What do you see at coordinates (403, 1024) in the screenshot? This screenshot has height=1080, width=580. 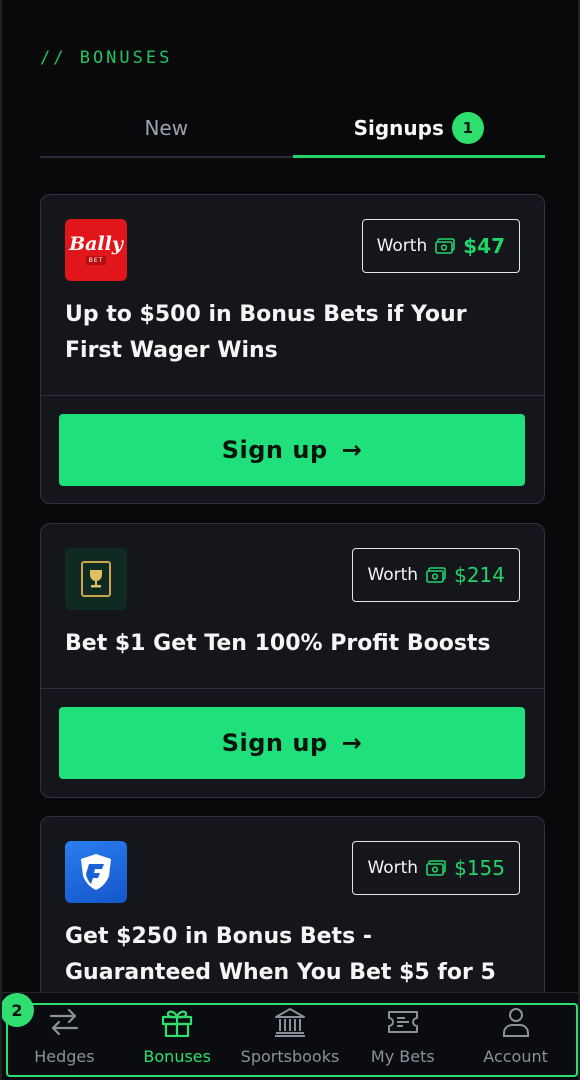 I see `ticket-icon` at bounding box center [403, 1024].